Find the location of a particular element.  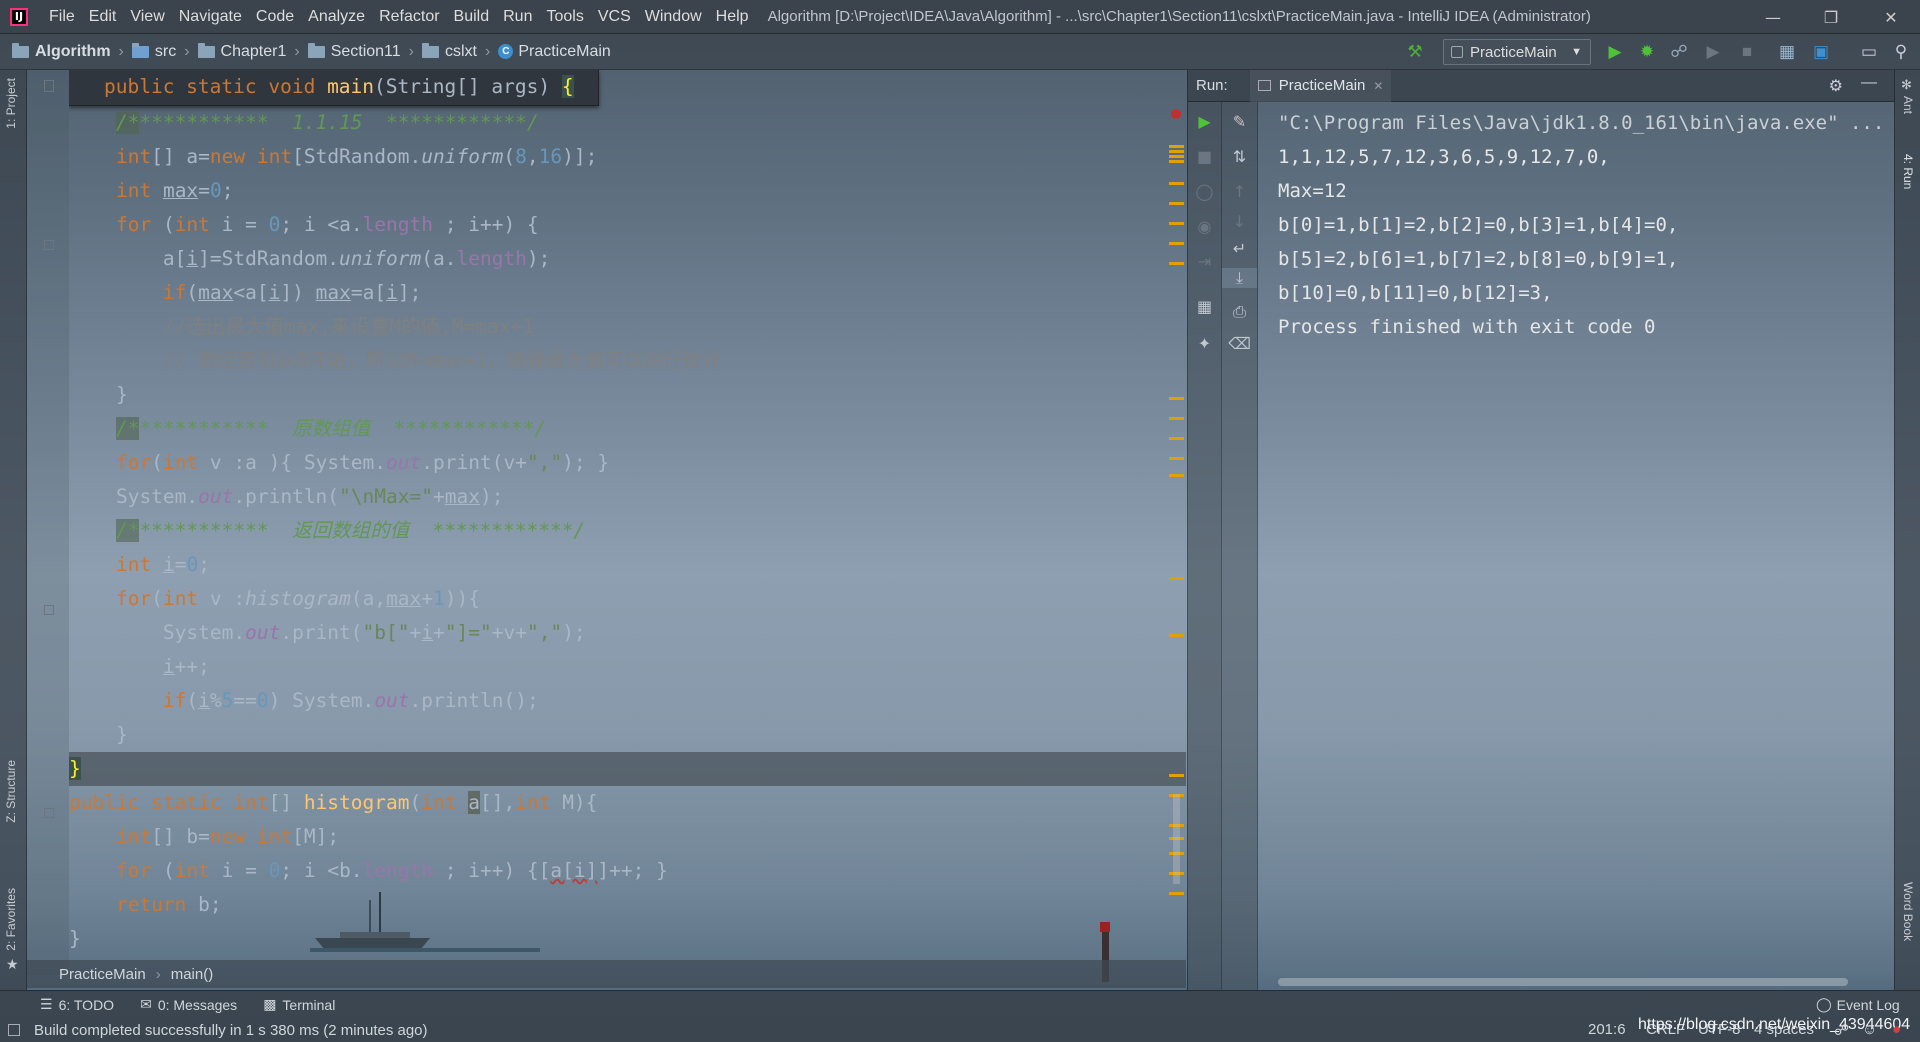

scroll-to-end-icon: ⤓ is located at coordinates (1239, 278).